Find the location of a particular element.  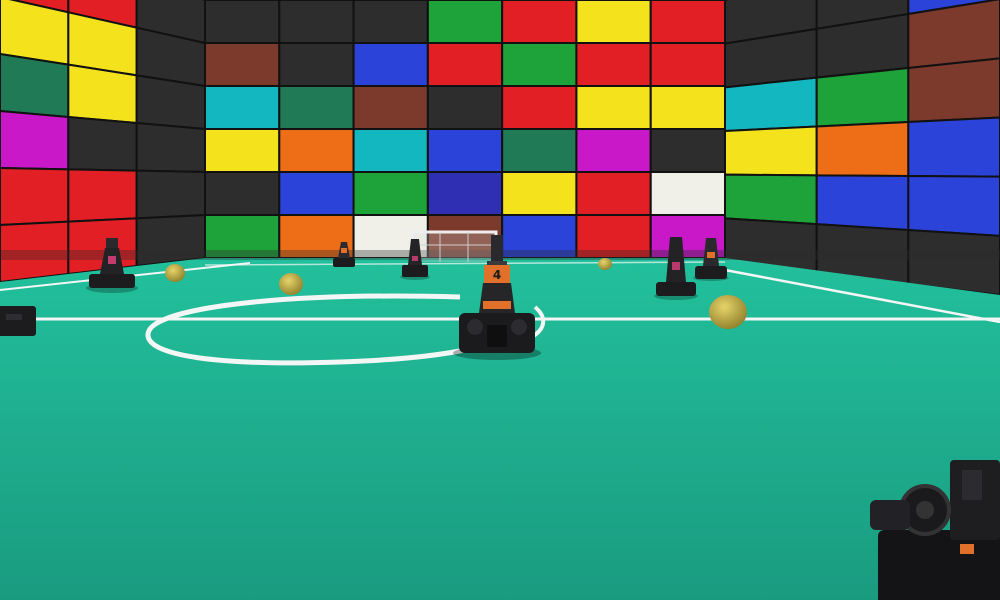

robot is located at coordinates (18, 321).